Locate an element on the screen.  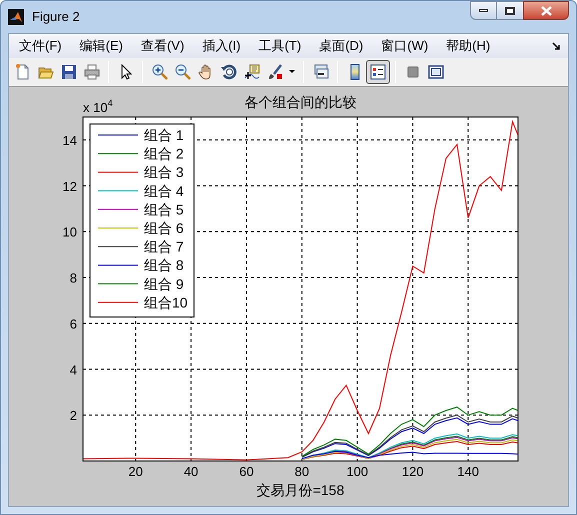
x-axis-label: 交易月份=158 is located at coordinates (300, 490).